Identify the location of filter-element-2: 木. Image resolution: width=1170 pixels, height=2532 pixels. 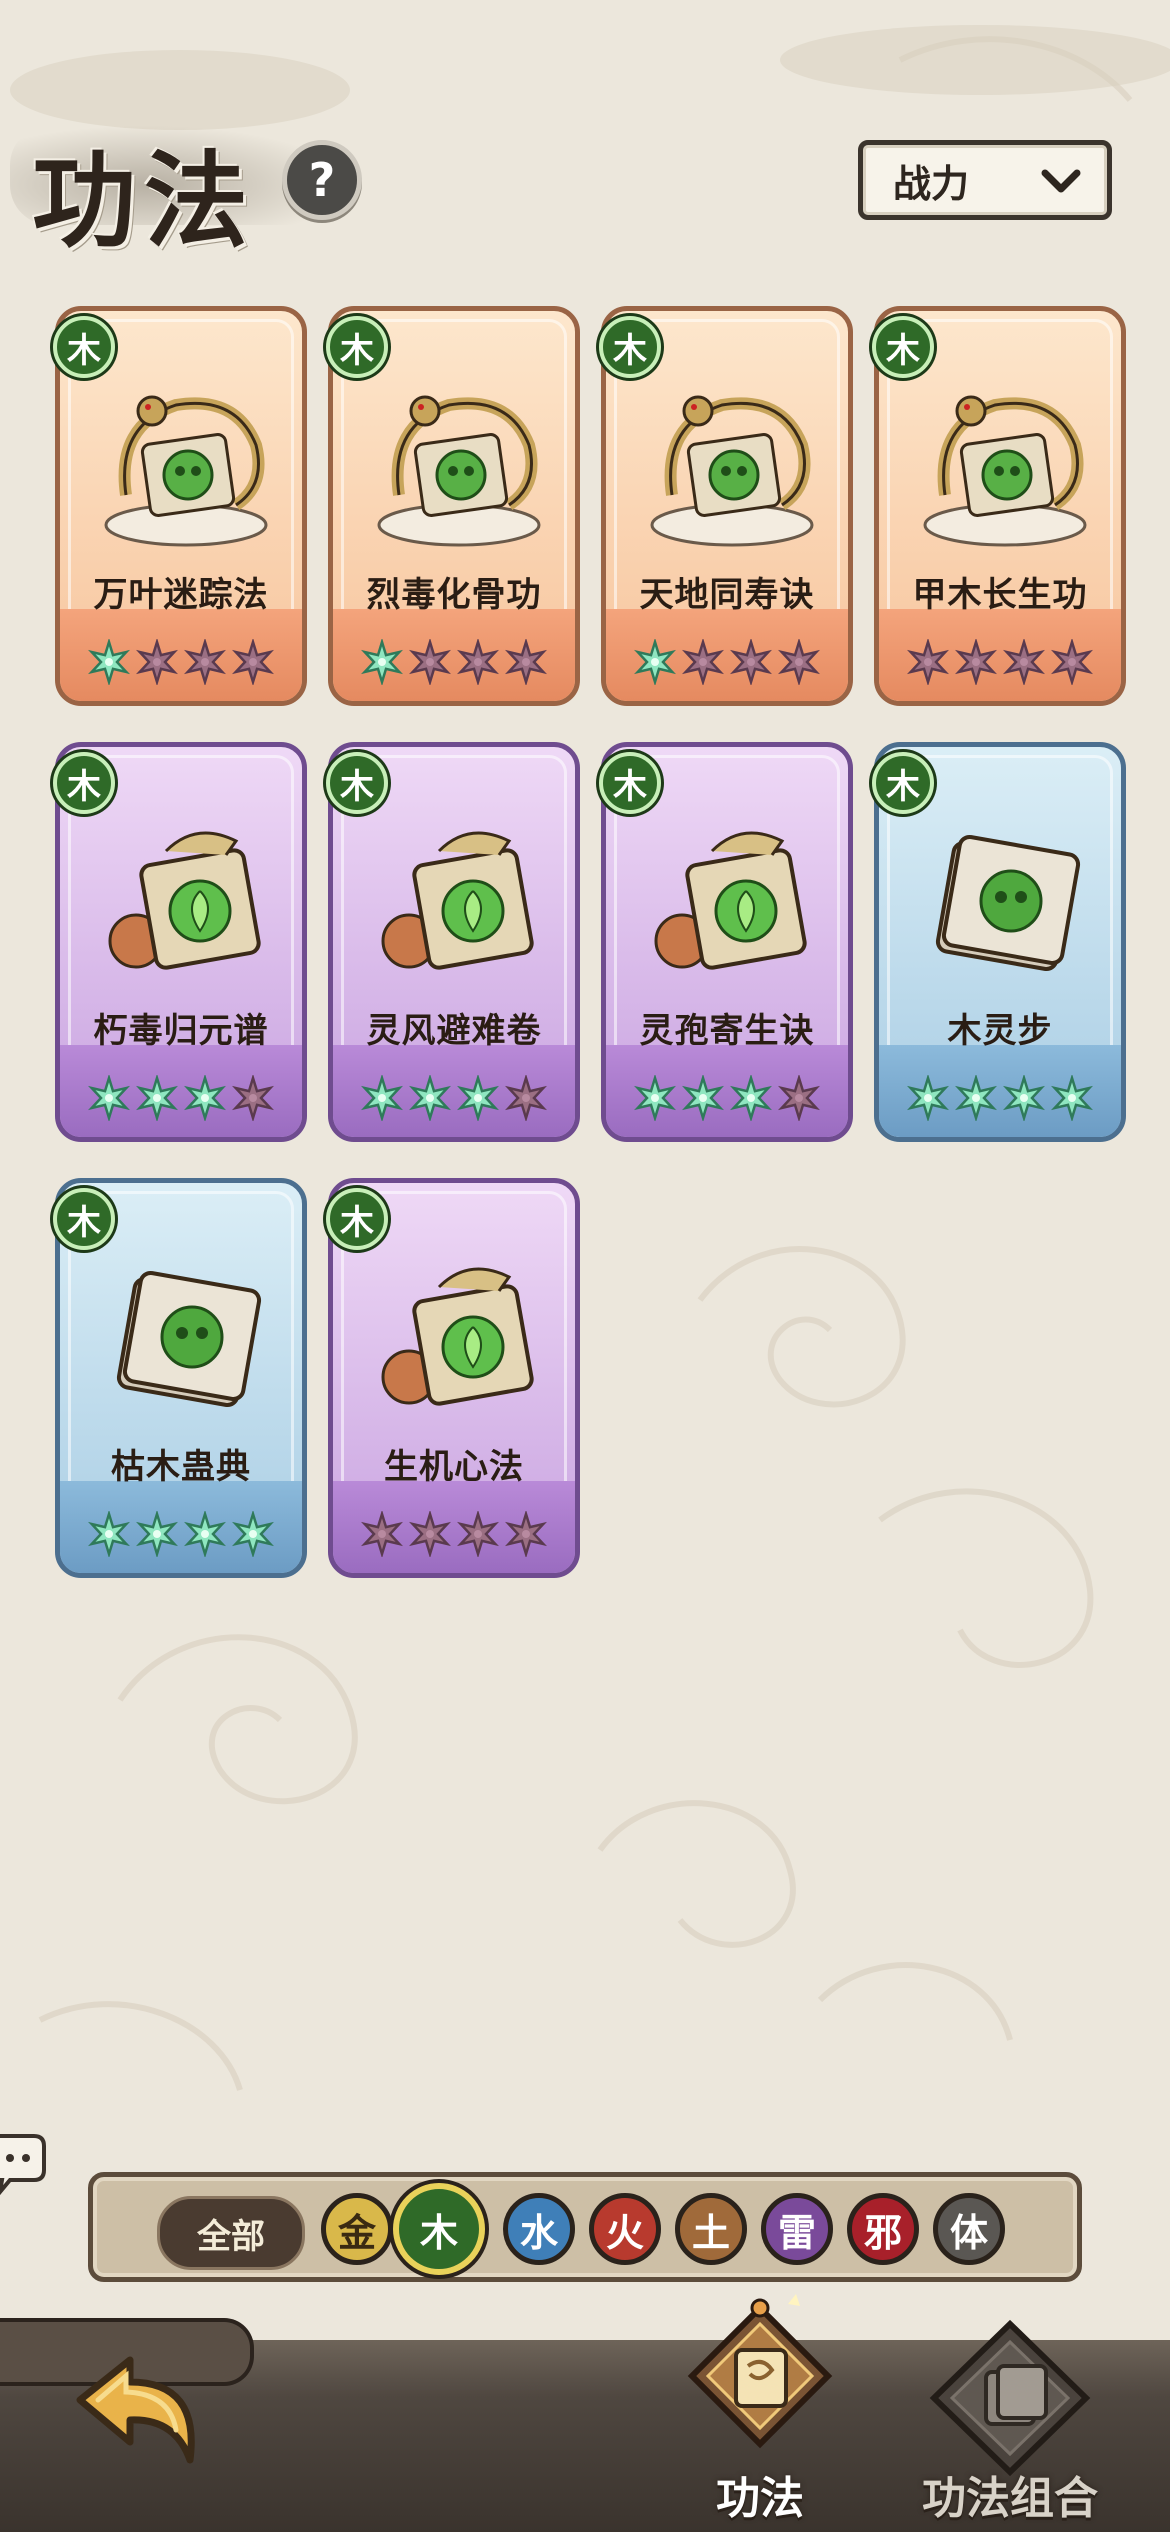
(439, 2229).